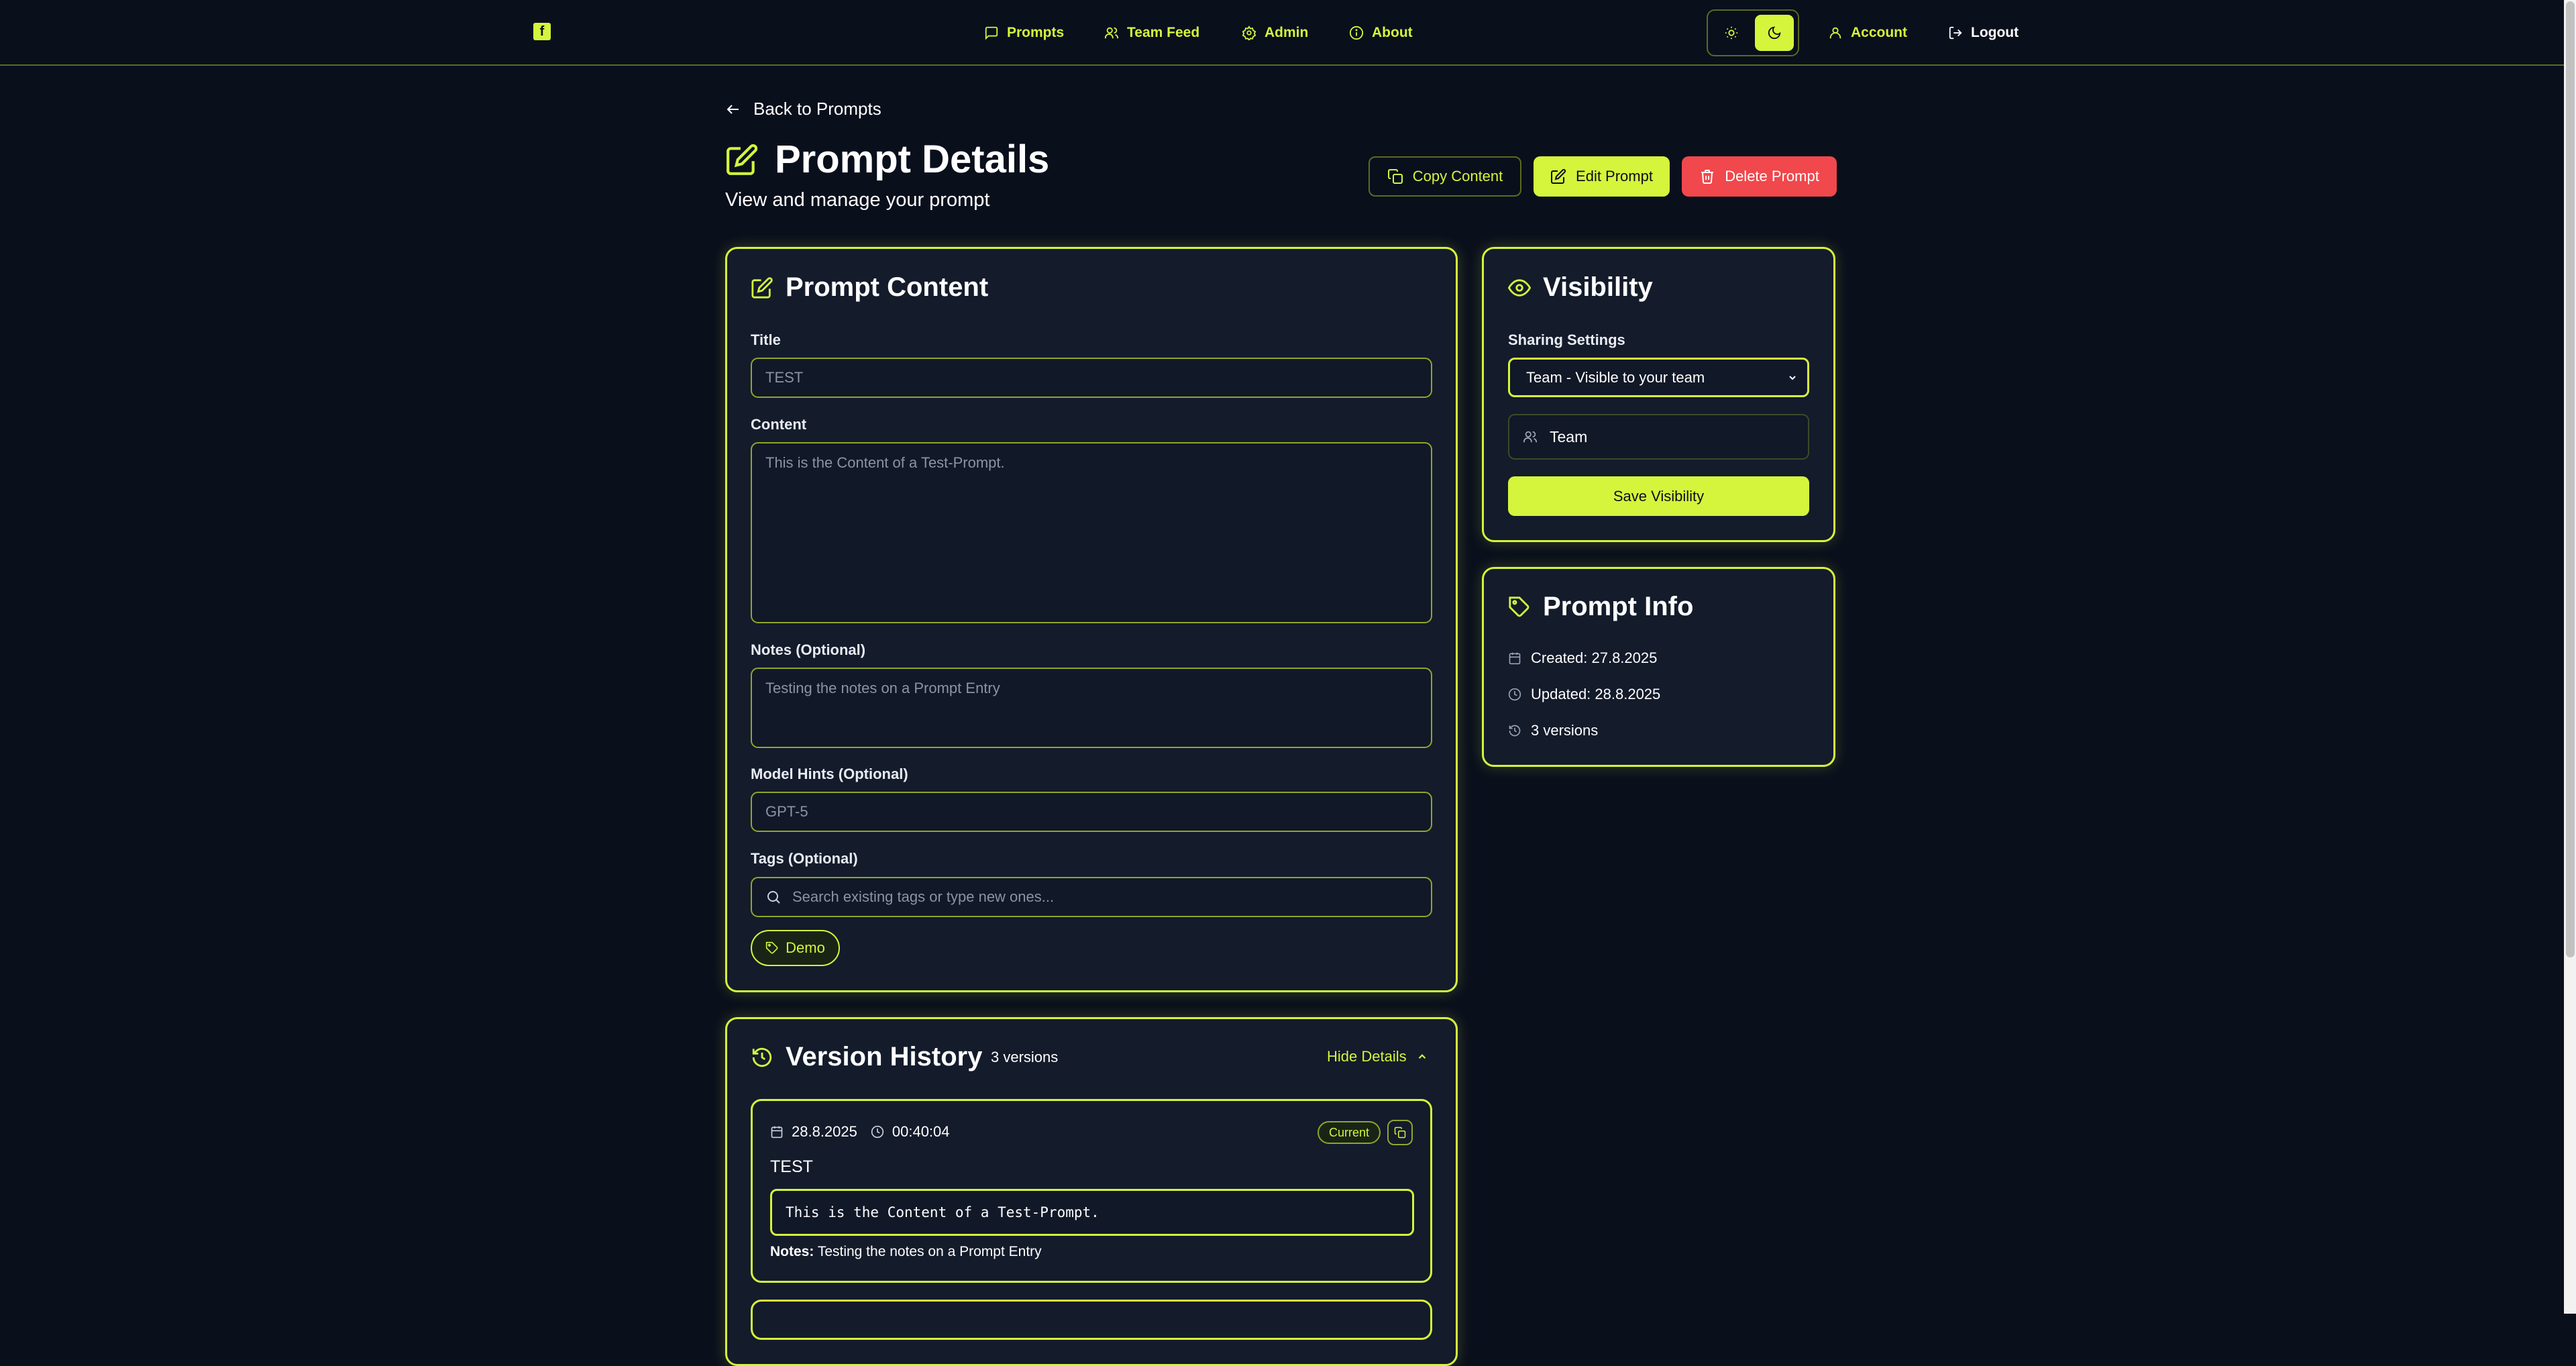 Image resolution: width=2576 pixels, height=1366 pixels. I want to click on version-history-heading: Version History, so click(866, 1057).